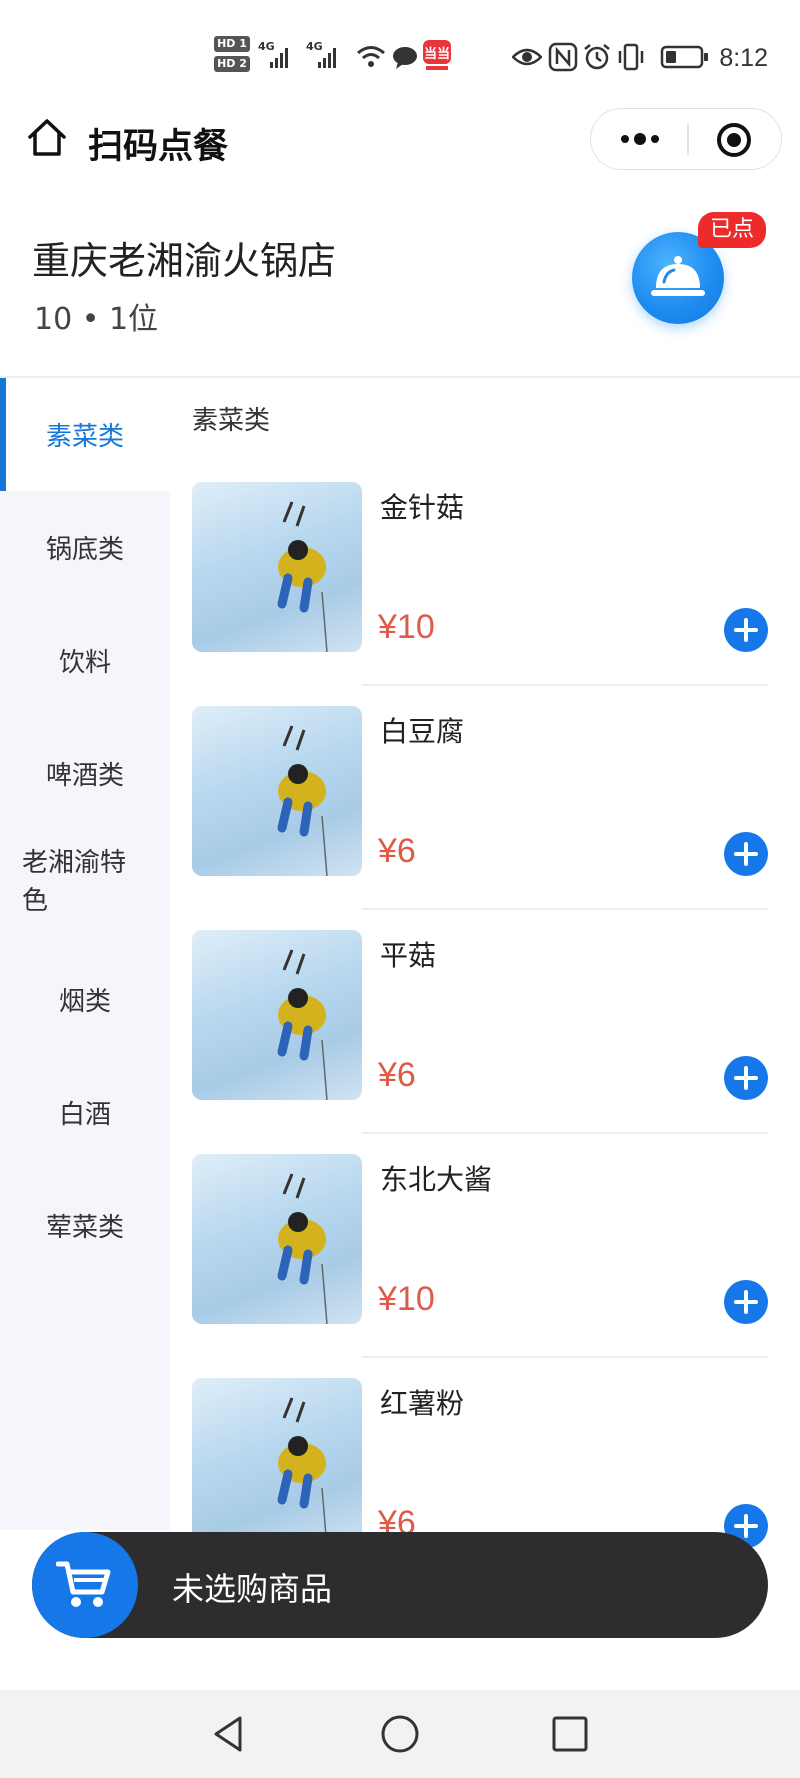  Describe the element at coordinates (232, 64) in the screenshot. I see `hd2-label: HD 2` at that location.